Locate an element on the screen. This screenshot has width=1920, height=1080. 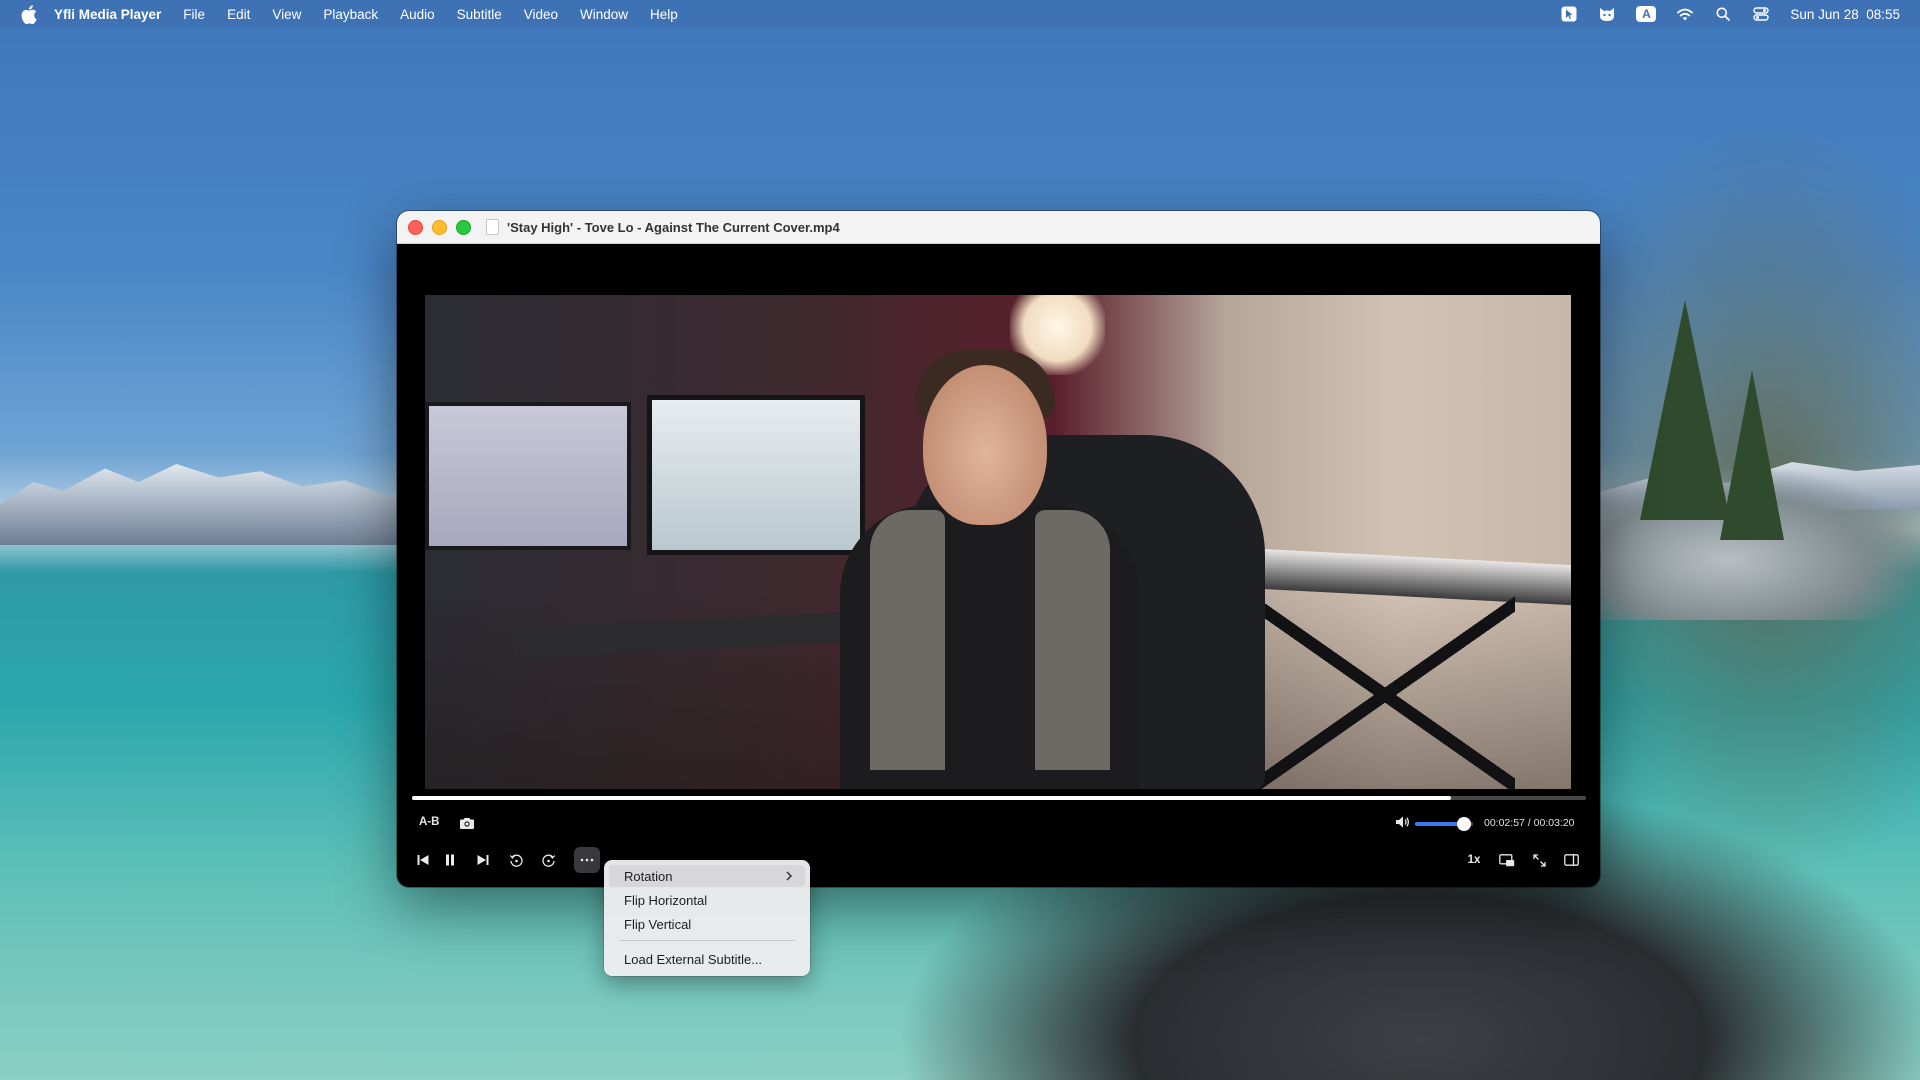
skip-back-icon is located at coordinates (423, 860).